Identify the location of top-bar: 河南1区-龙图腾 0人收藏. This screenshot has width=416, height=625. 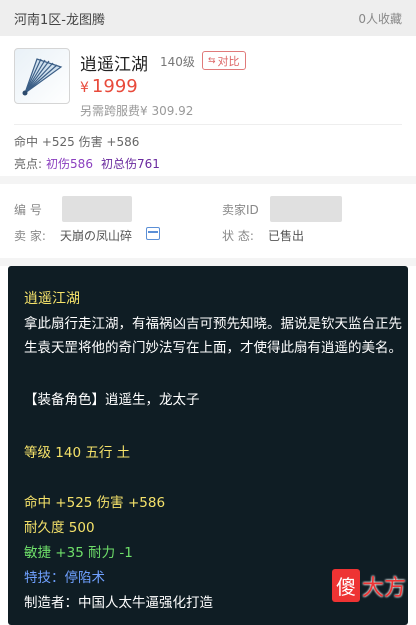
(208, 18).